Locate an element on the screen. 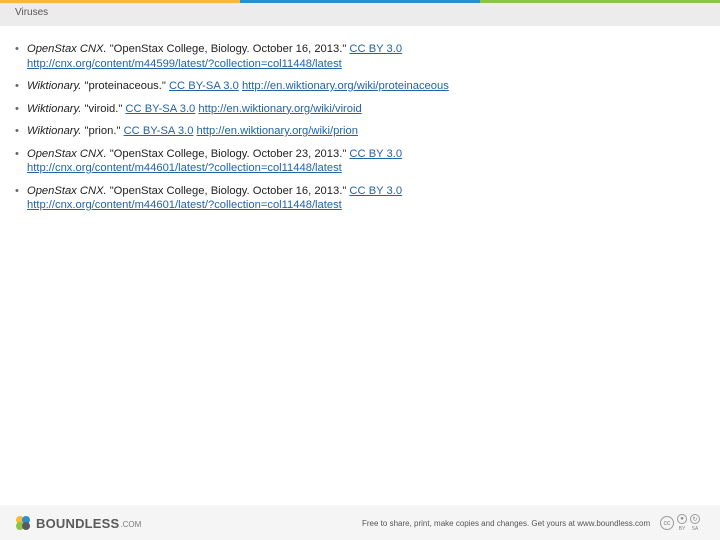 The image size is (720, 540). reference-url-link: http://en.wiktionary.org/wiki/viroid is located at coordinates (279, 109).